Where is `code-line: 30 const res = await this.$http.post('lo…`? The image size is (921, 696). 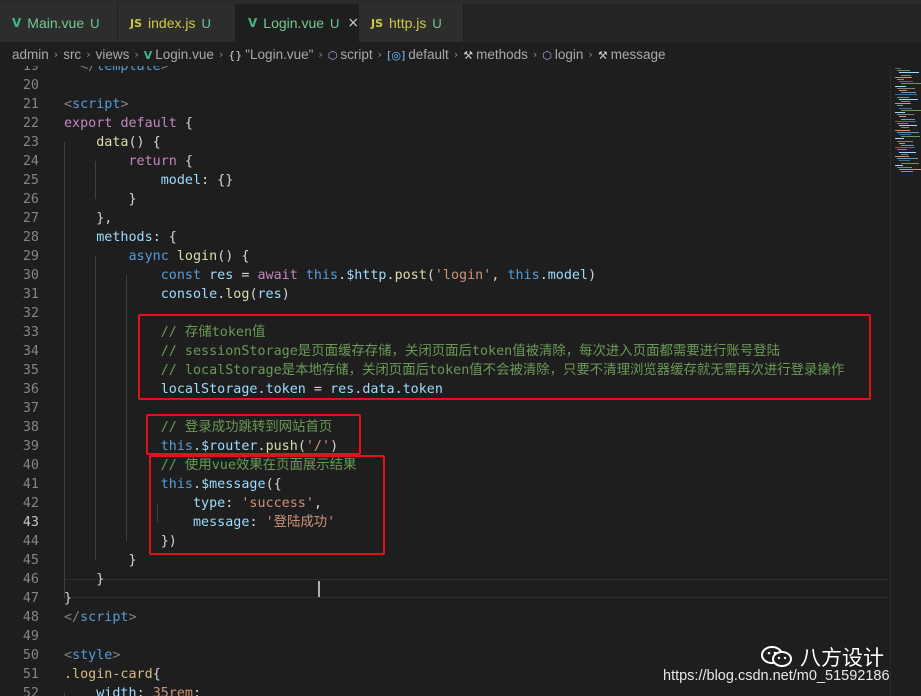
code-line: 30 const res = await this.$http.post('lo… is located at coordinates (445, 275).